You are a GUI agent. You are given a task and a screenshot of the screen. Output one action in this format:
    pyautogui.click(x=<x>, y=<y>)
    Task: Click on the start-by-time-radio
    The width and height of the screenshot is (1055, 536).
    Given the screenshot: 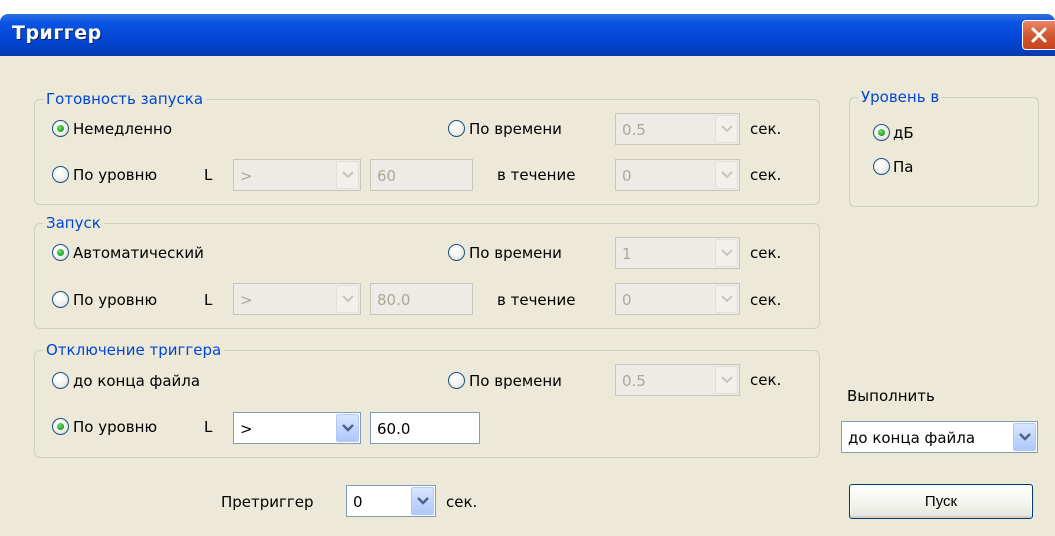 What is the action you would take?
    pyautogui.click(x=456, y=252)
    